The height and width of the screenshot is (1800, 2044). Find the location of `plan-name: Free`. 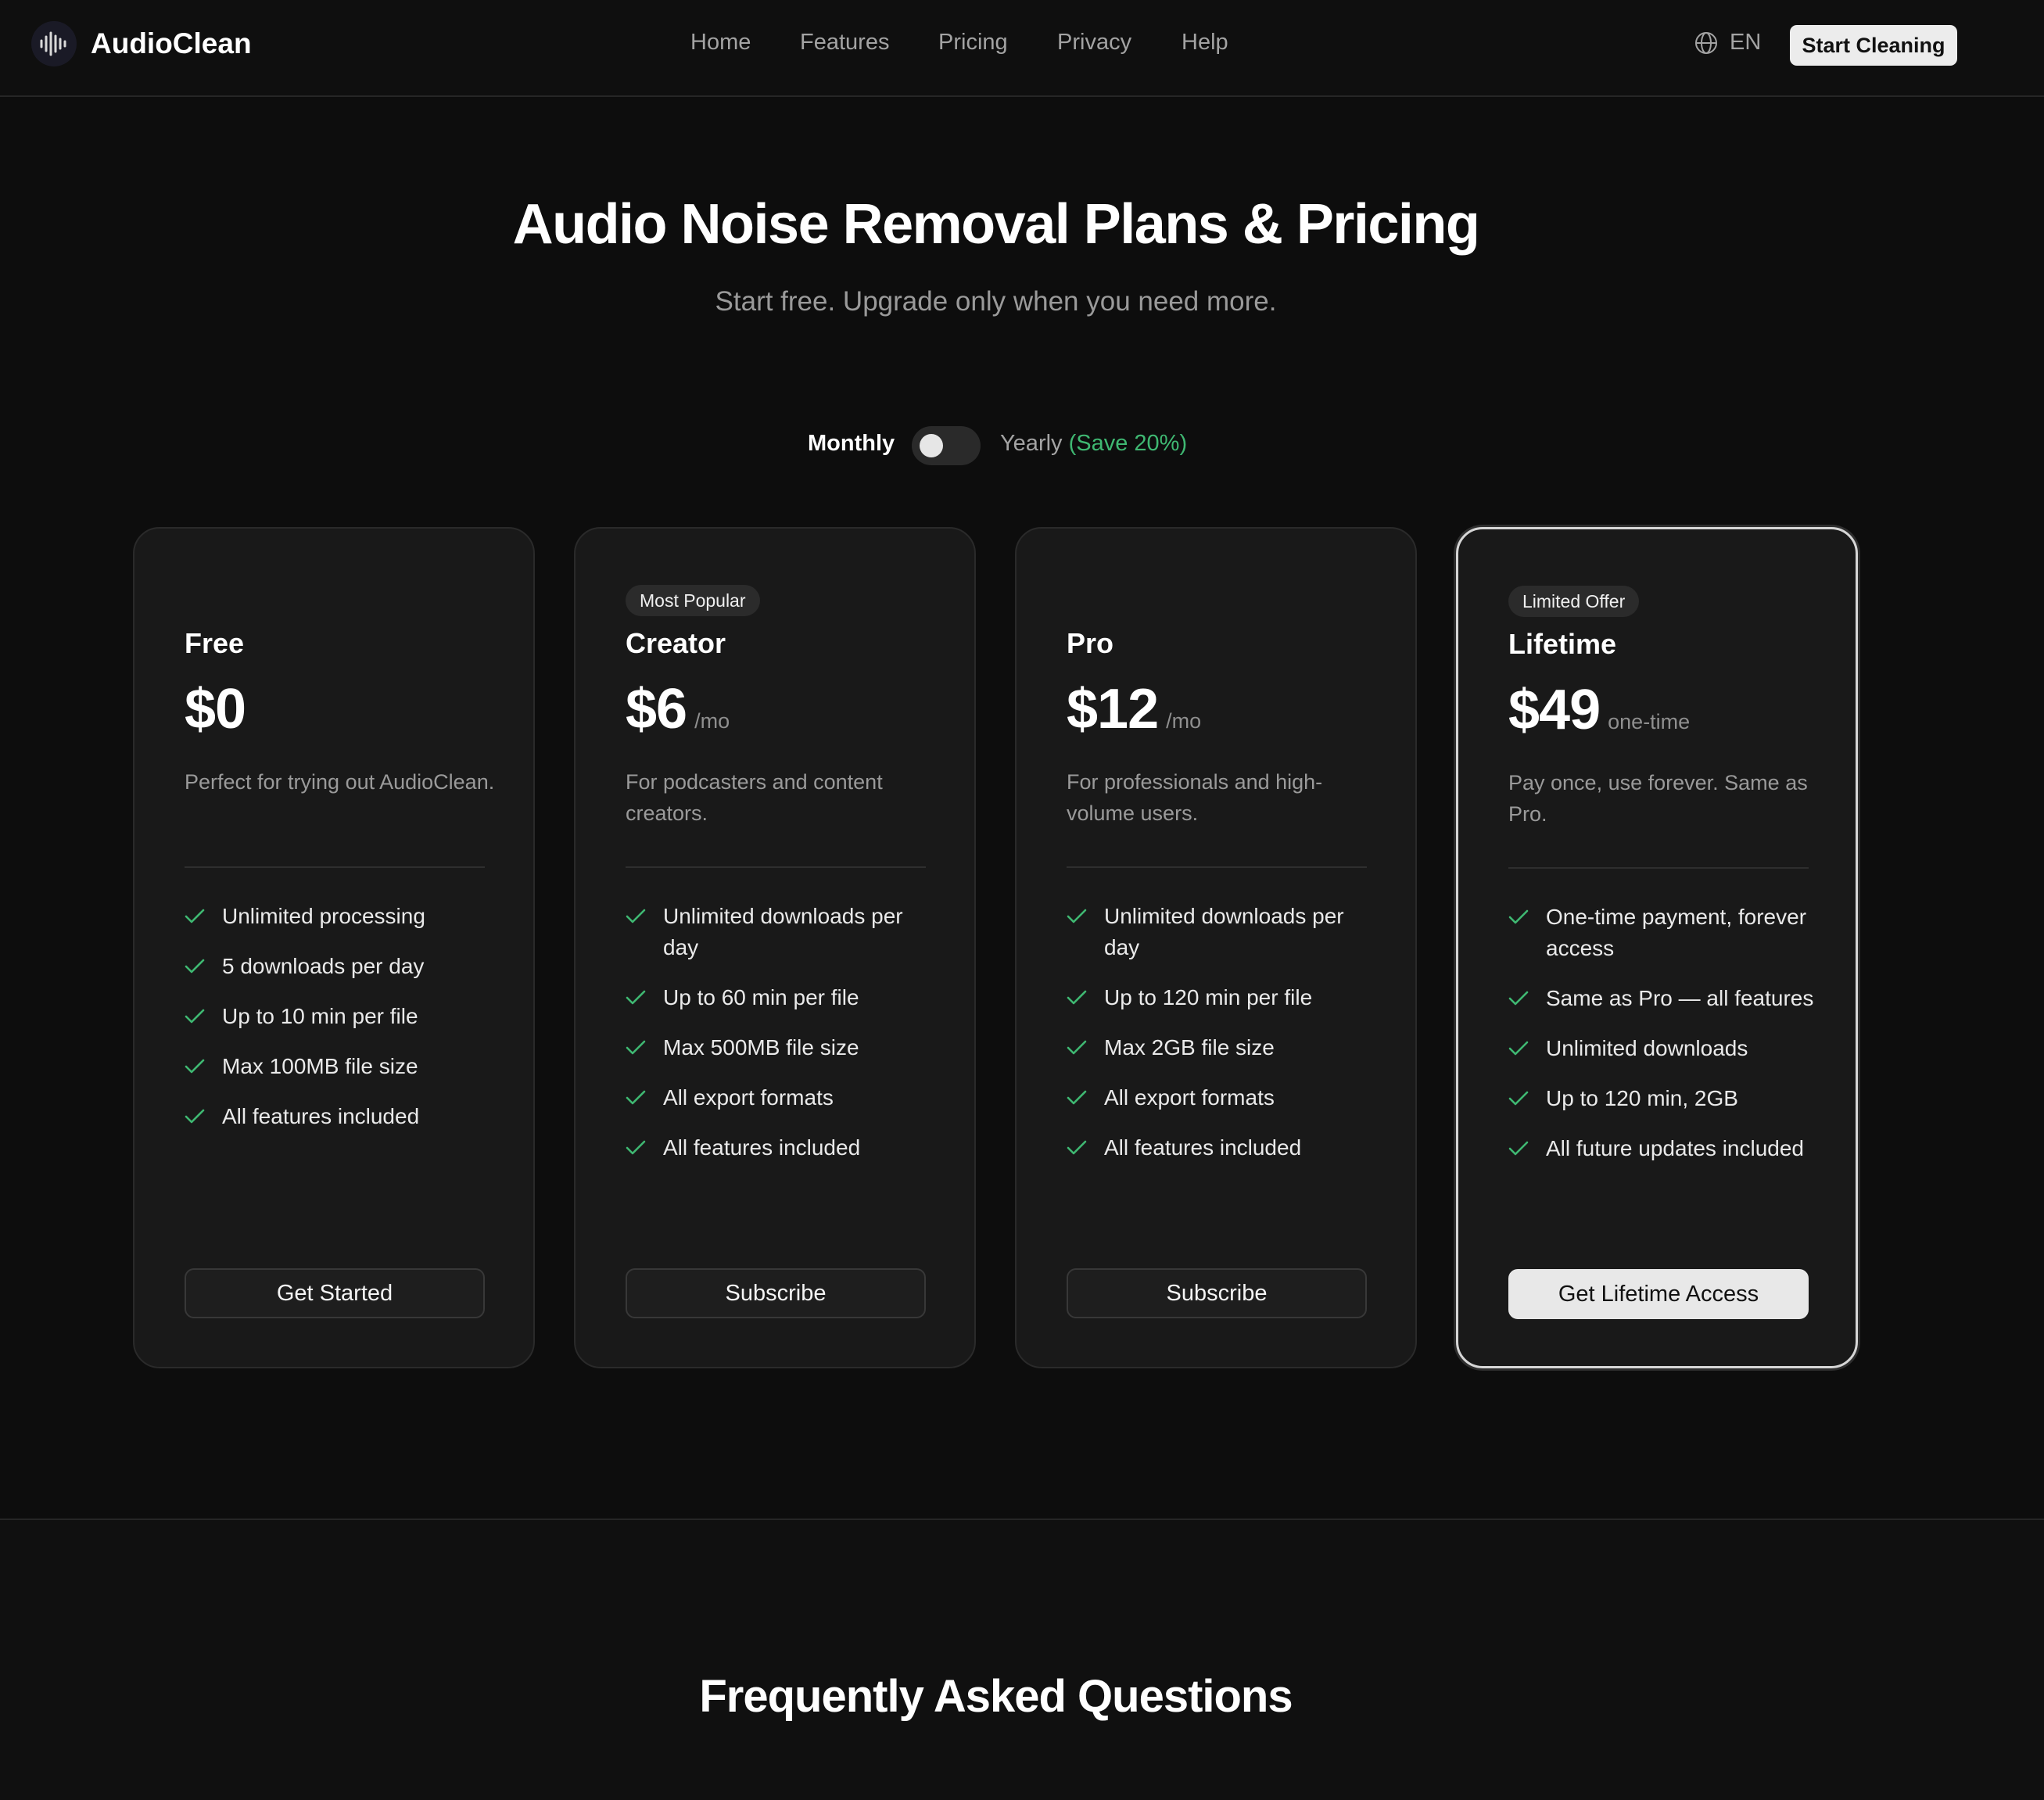

plan-name: Free is located at coordinates (215, 643).